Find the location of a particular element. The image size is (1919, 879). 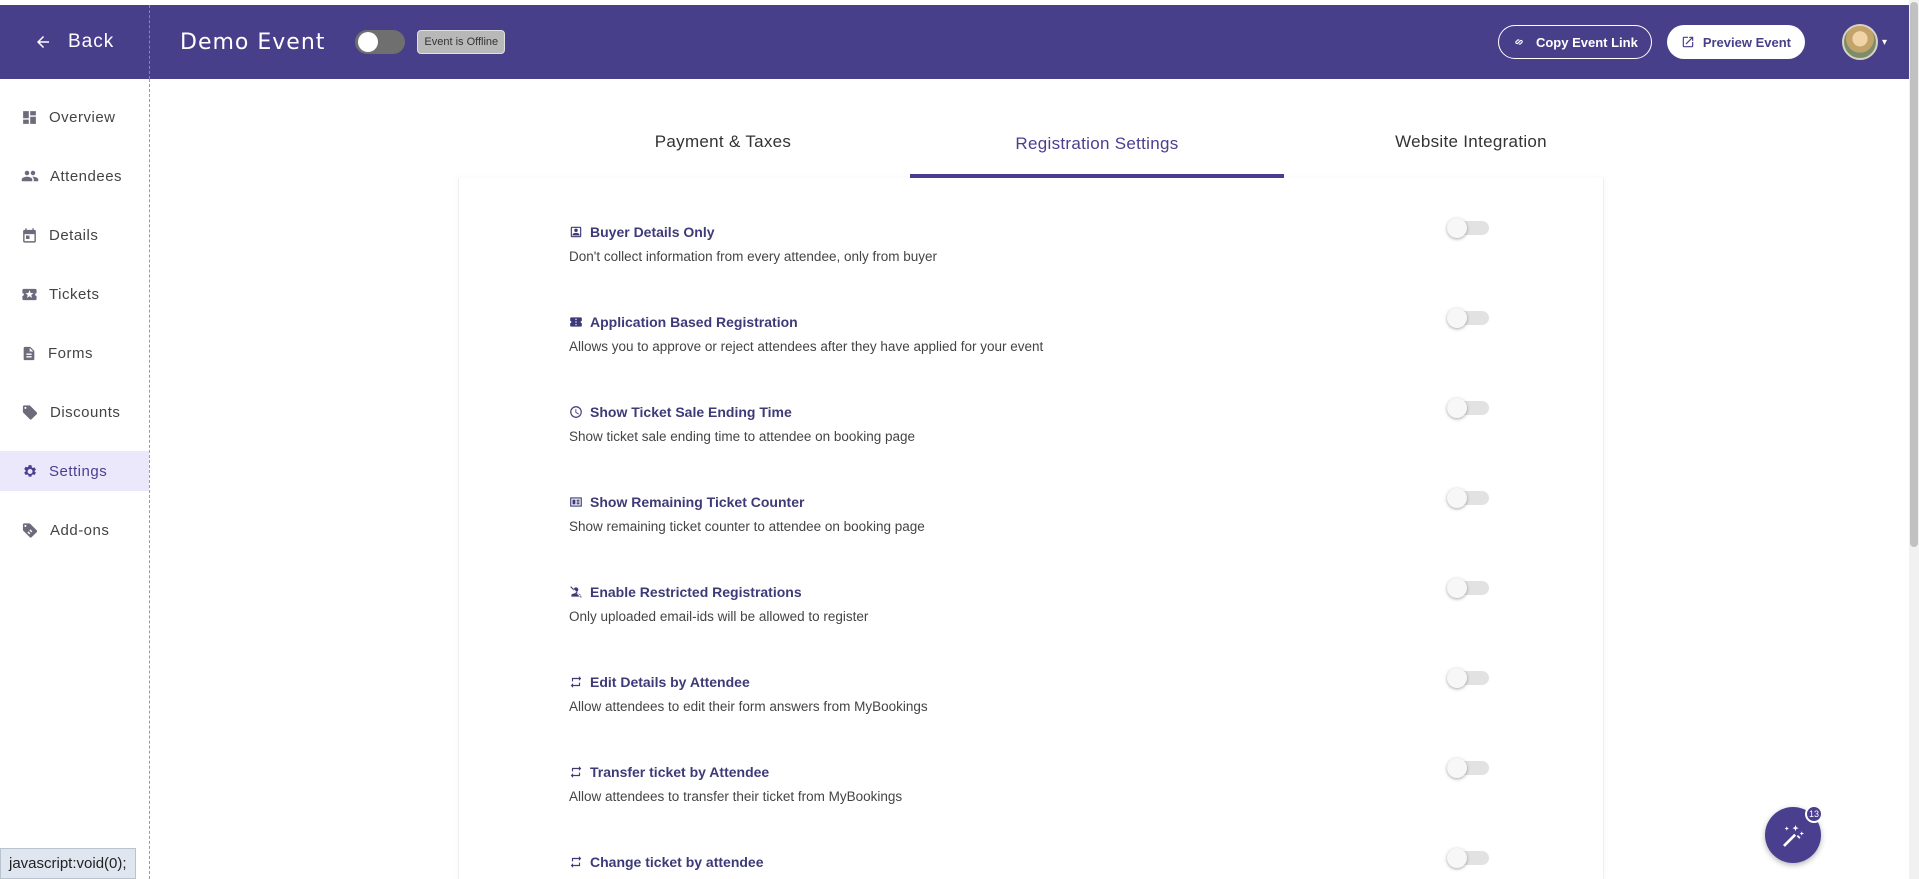

clock-icon is located at coordinates (576, 412).